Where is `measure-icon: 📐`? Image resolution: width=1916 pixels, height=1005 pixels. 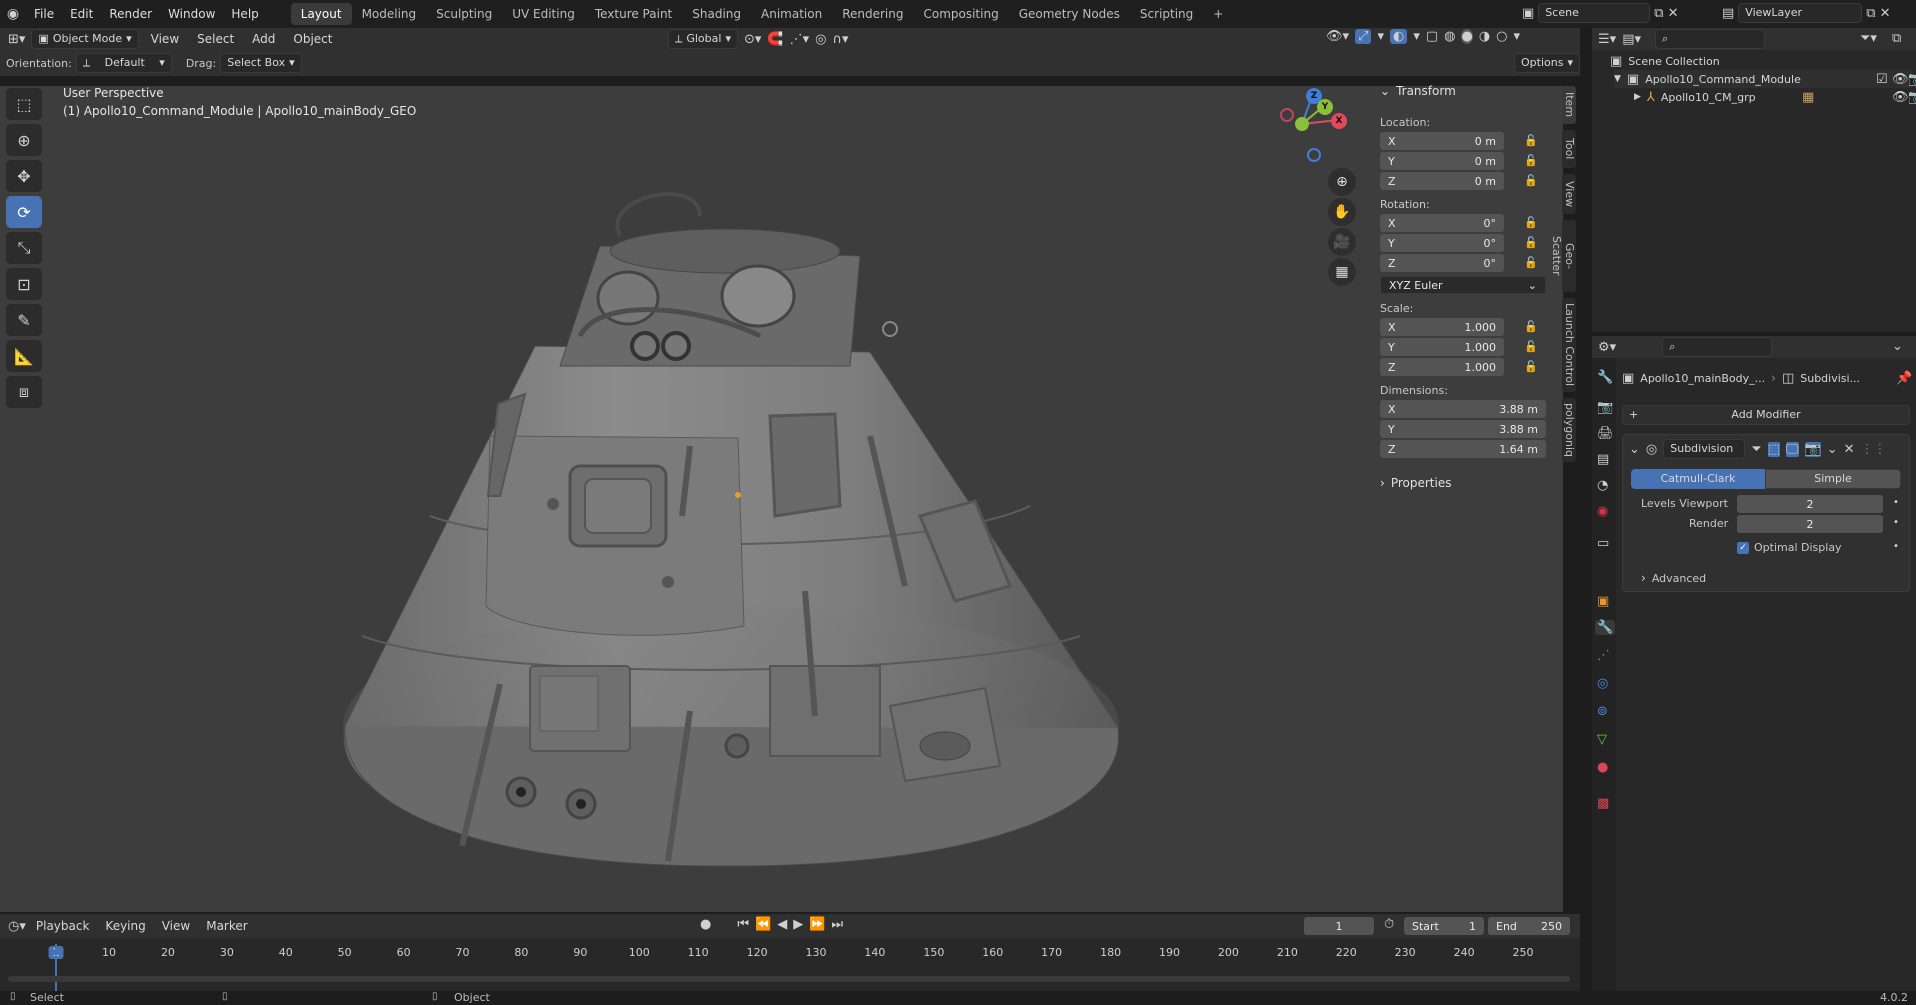
measure-icon: 📐 is located at coordinates (24, 356).